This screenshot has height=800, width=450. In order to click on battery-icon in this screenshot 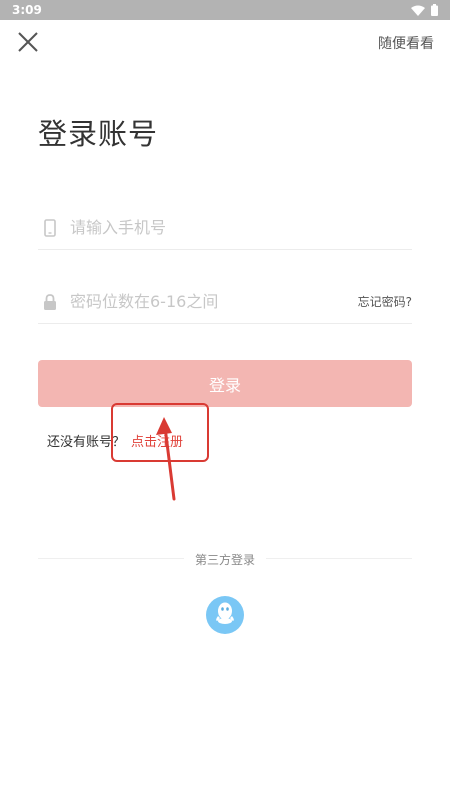, I will do `click(434, 10)`.